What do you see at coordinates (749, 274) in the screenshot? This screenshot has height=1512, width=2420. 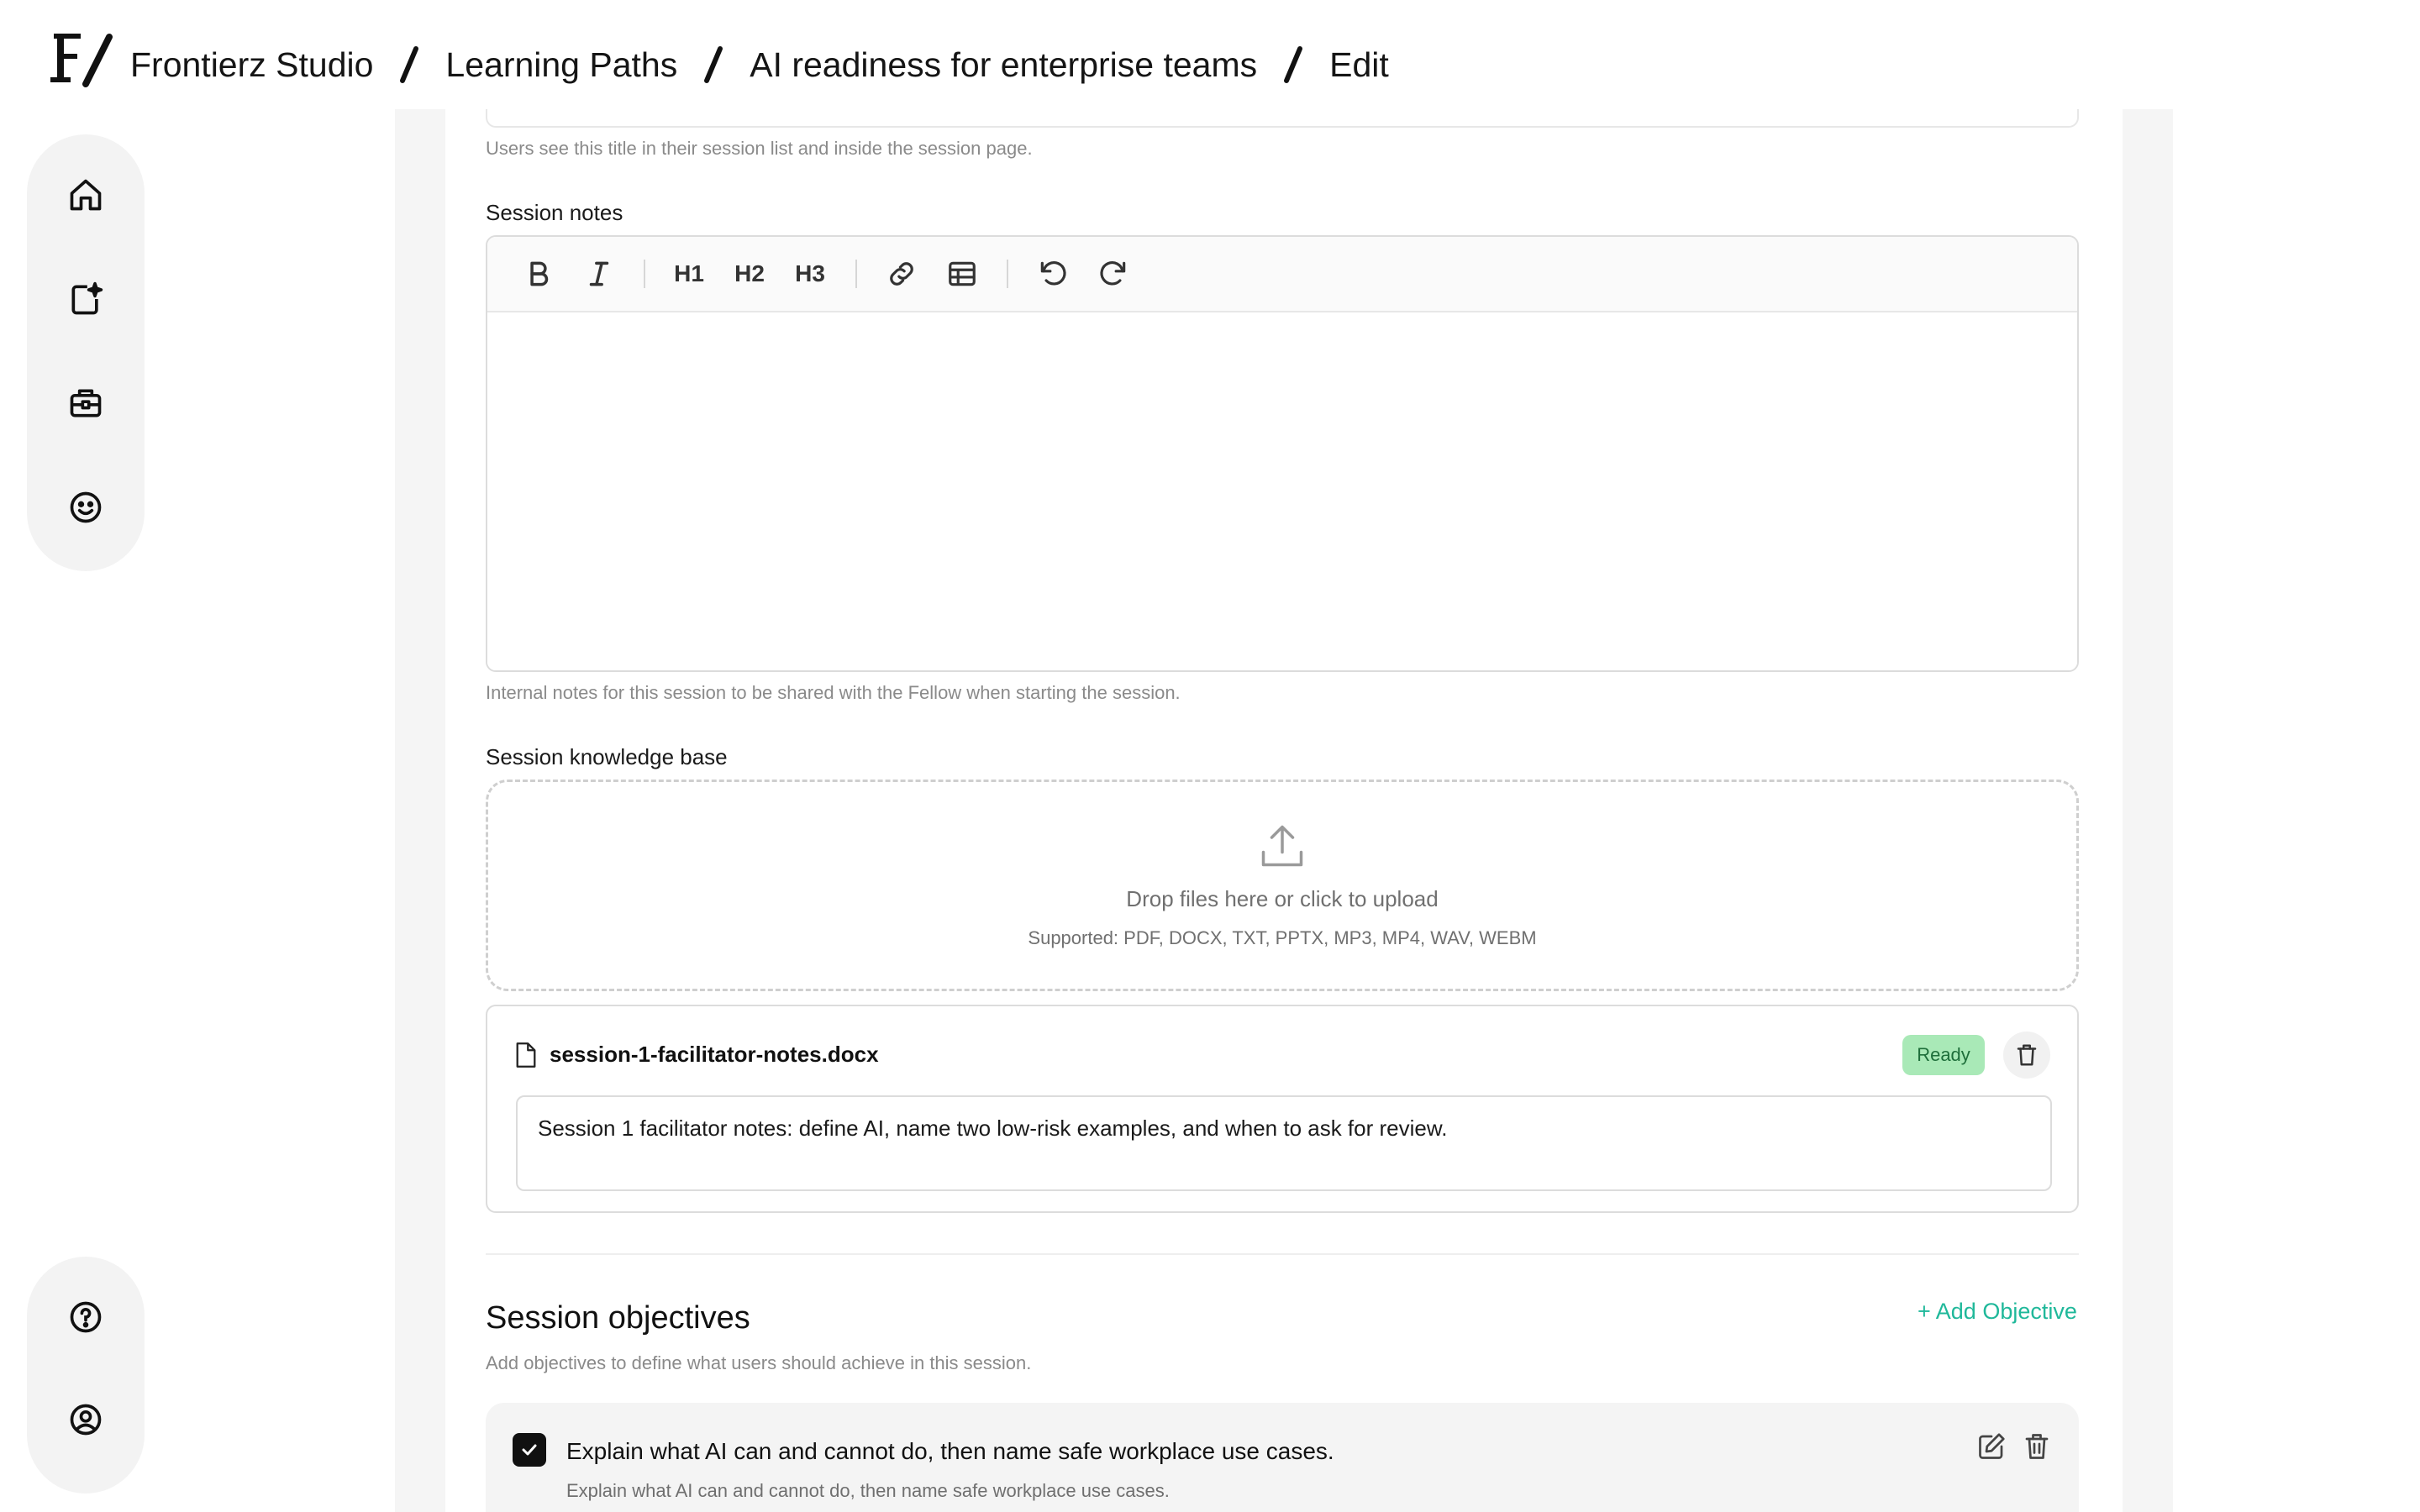 I see `heading-2-button: H2` at bounding box center [749, 274].